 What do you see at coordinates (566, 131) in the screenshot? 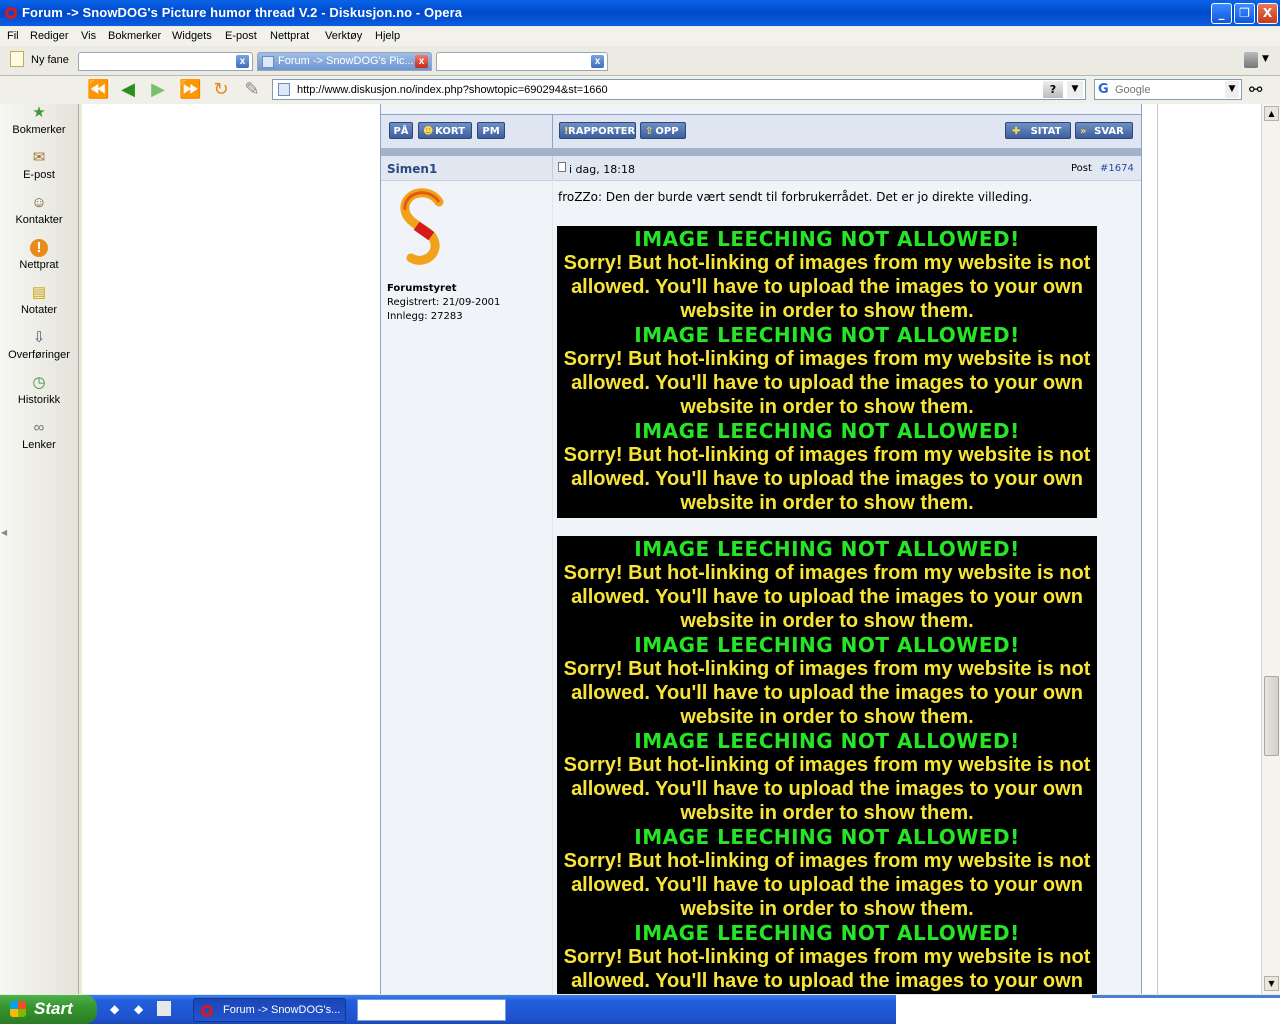
I see `warning-icon: !` at bounding box center [566, 131].